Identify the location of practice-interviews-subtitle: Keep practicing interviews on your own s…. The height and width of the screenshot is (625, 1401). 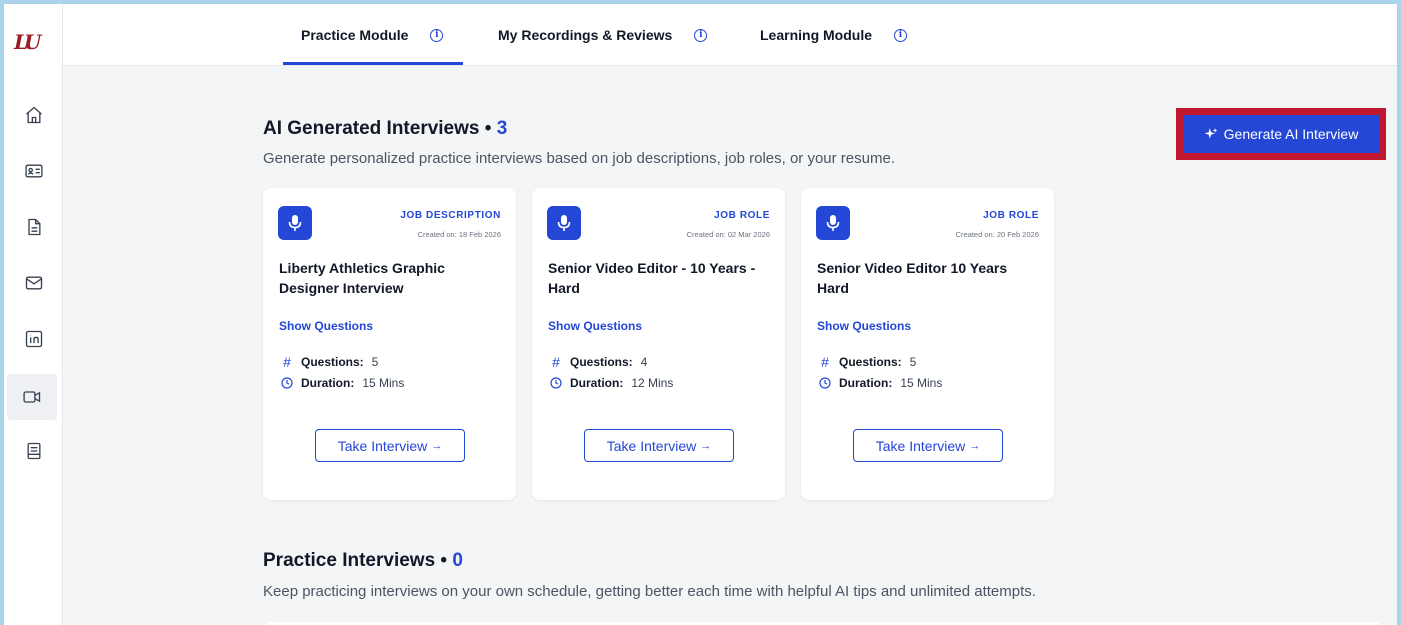
(649, 591).